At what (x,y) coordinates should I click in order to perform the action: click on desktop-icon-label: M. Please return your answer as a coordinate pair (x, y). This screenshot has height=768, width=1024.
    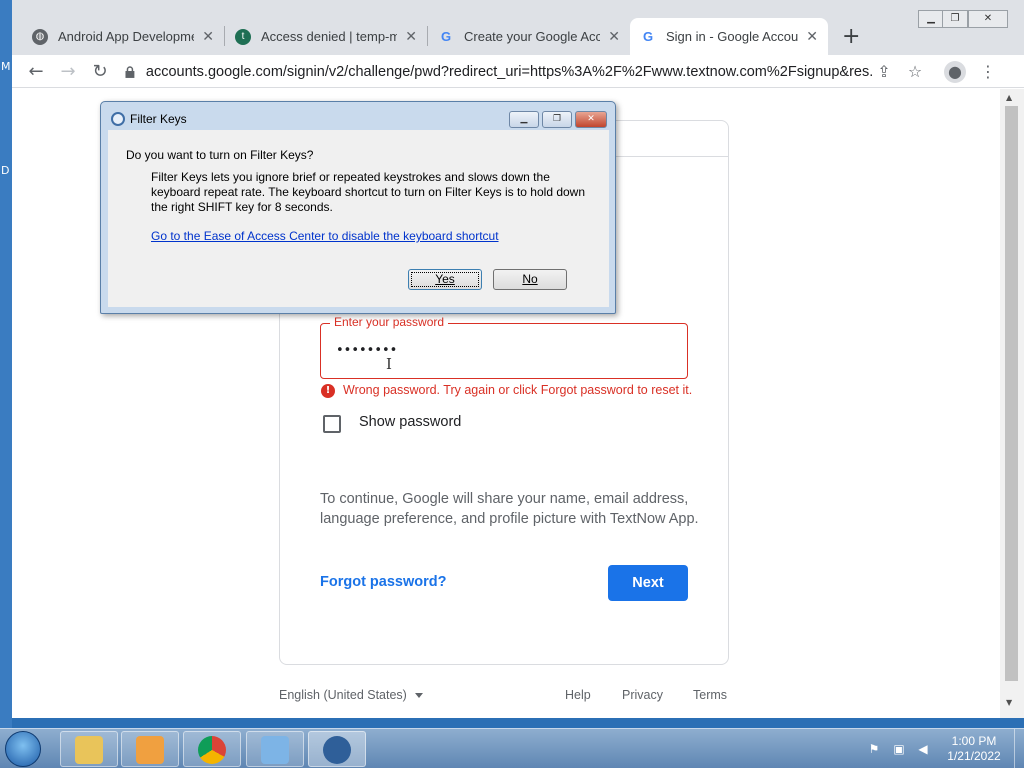
    Looking at the image, I should click on (6, 66).